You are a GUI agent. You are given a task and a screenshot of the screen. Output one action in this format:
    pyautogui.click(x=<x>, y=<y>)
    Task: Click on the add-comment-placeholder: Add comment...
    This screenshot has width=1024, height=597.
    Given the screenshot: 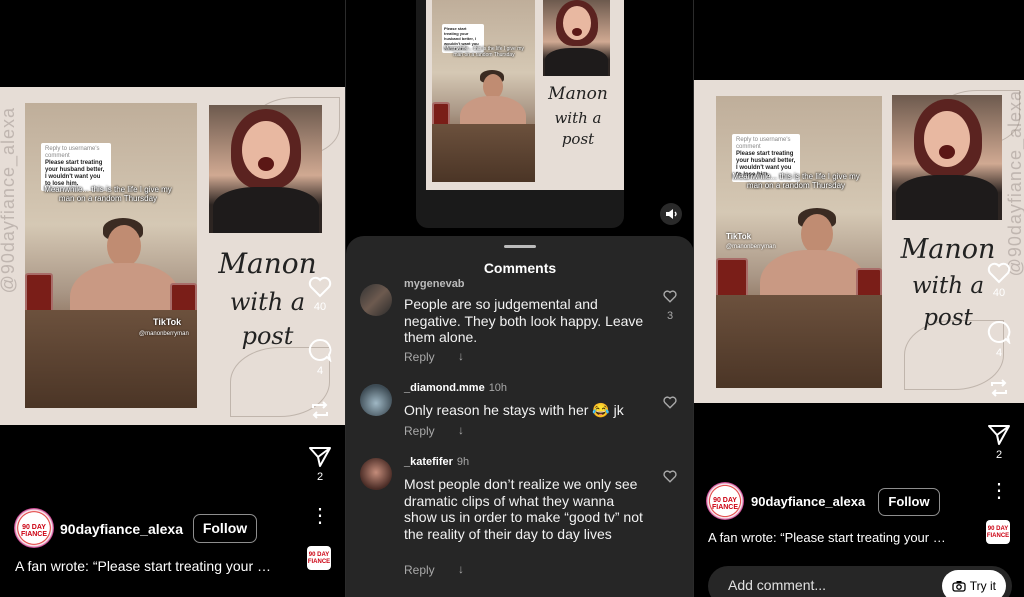 What is the action you would take?
    pyautogui.click(x=777, y=585)
    